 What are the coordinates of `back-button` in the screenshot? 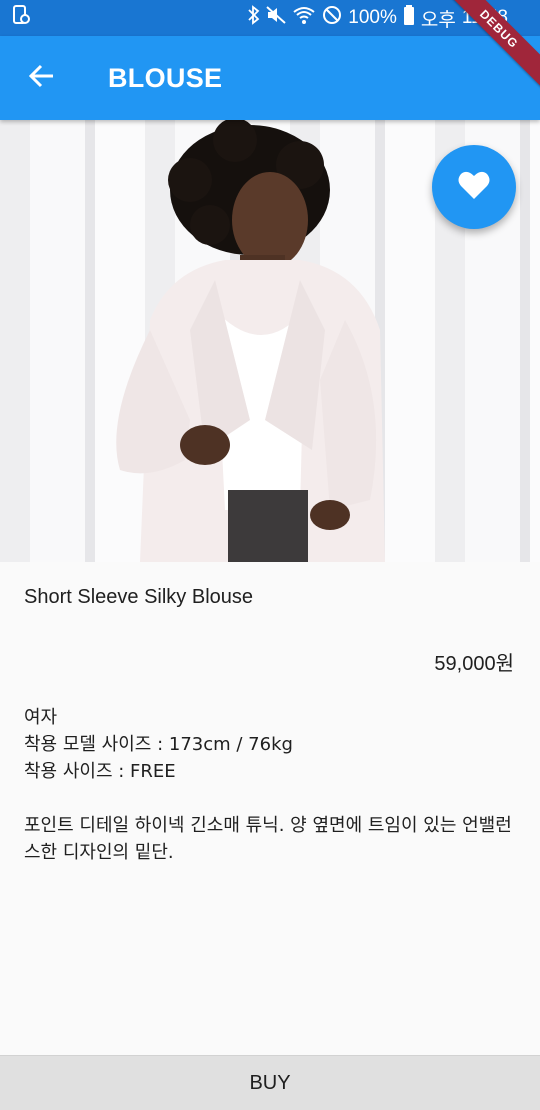 It's located at (42, 78).